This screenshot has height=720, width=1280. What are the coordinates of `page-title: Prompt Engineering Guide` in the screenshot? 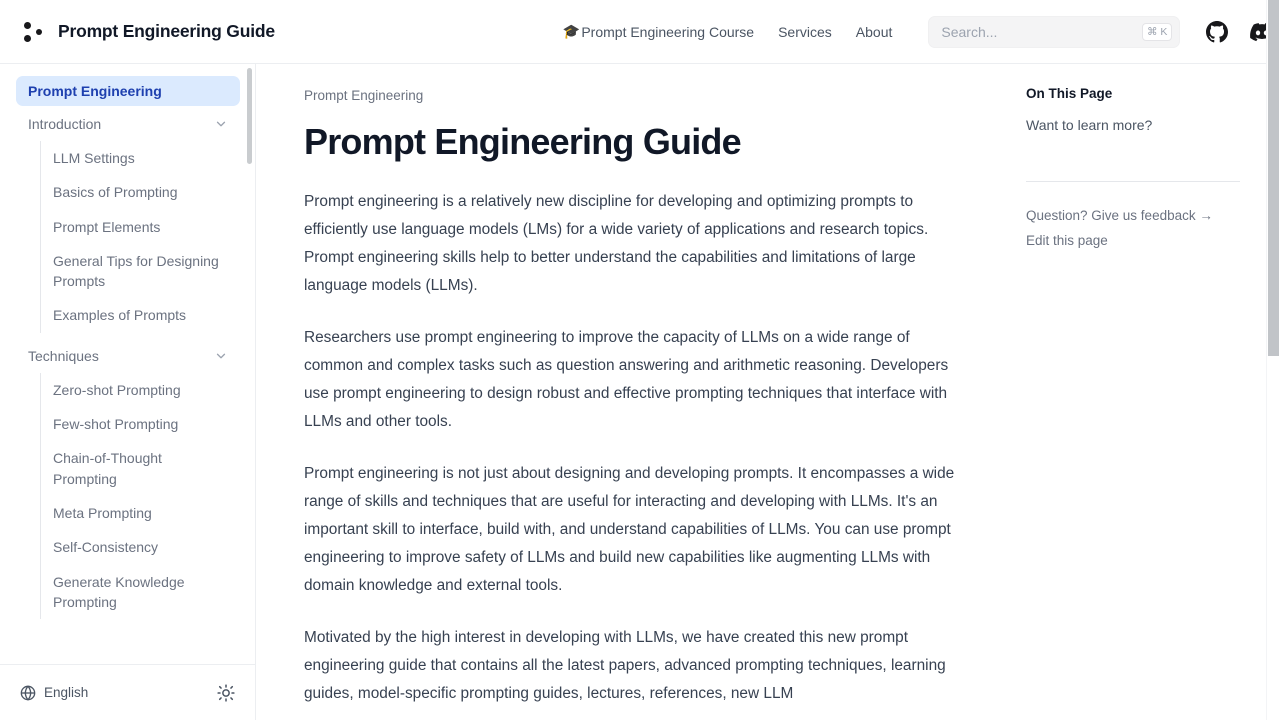 It's located at (523, 141).